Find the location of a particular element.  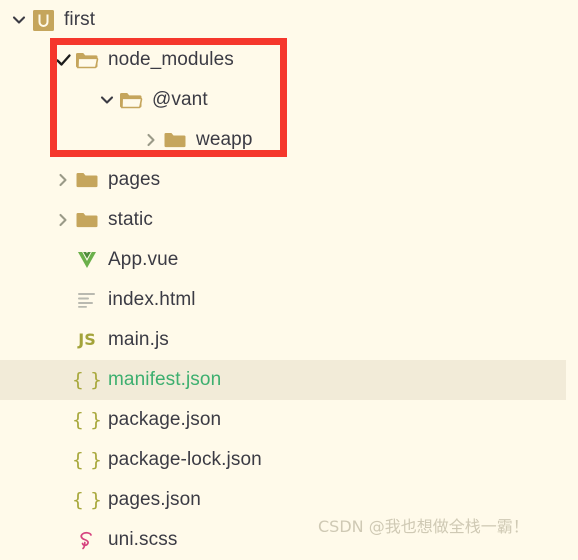

tree-row: { } package.json is located at coordinates (289, 420).